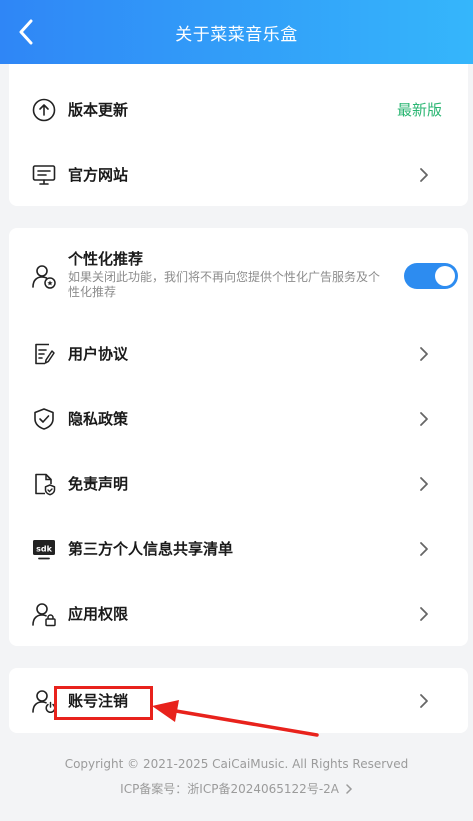 The height and width of the screenshot is (821, 473). Describe the element at coordinates (445, 276) in the screenshot. I see `toggle-knob` at that location.